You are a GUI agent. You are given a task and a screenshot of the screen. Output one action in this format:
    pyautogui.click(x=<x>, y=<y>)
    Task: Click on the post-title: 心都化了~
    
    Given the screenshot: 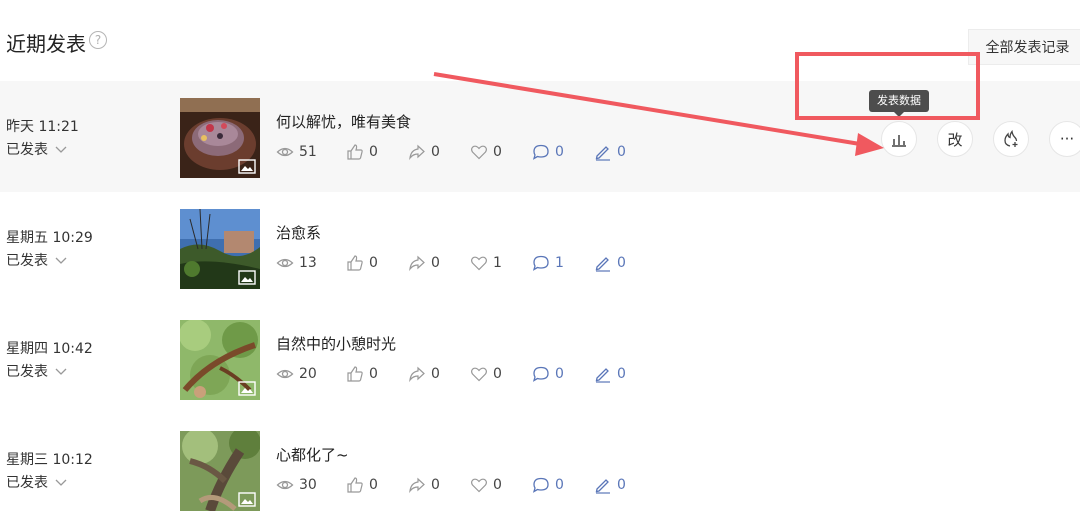 What is the action you would take?
    pyautogui.click(x=312, y=454)
    